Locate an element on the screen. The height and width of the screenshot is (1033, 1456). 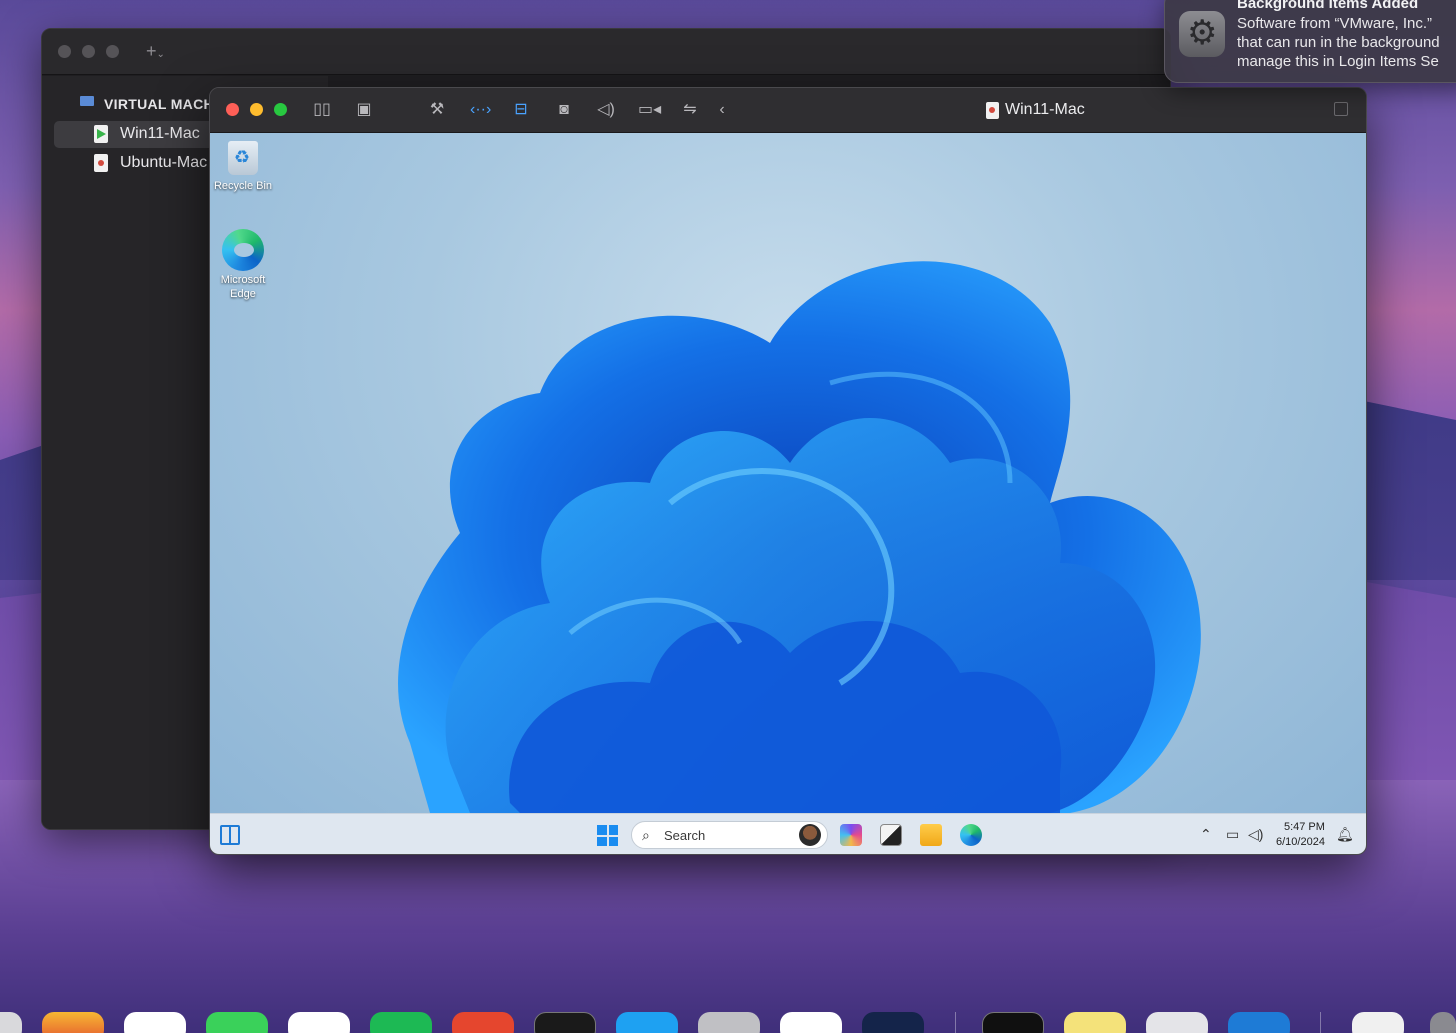
vm-stopped-icon is located at coordinates (101, 163).